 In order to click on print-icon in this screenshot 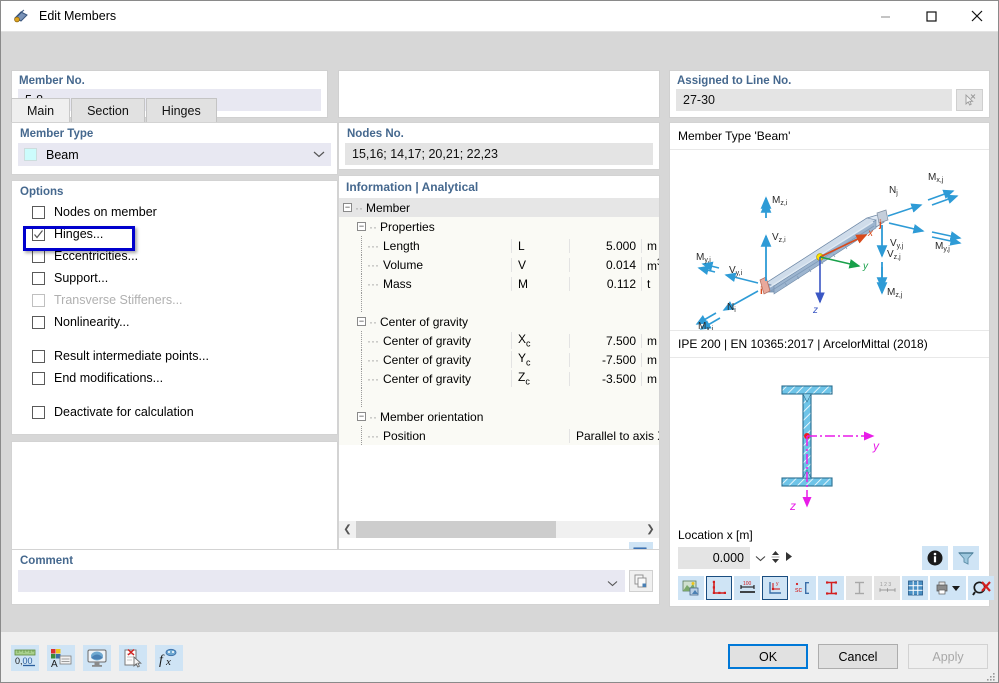, I will do `click(948, 588)`.